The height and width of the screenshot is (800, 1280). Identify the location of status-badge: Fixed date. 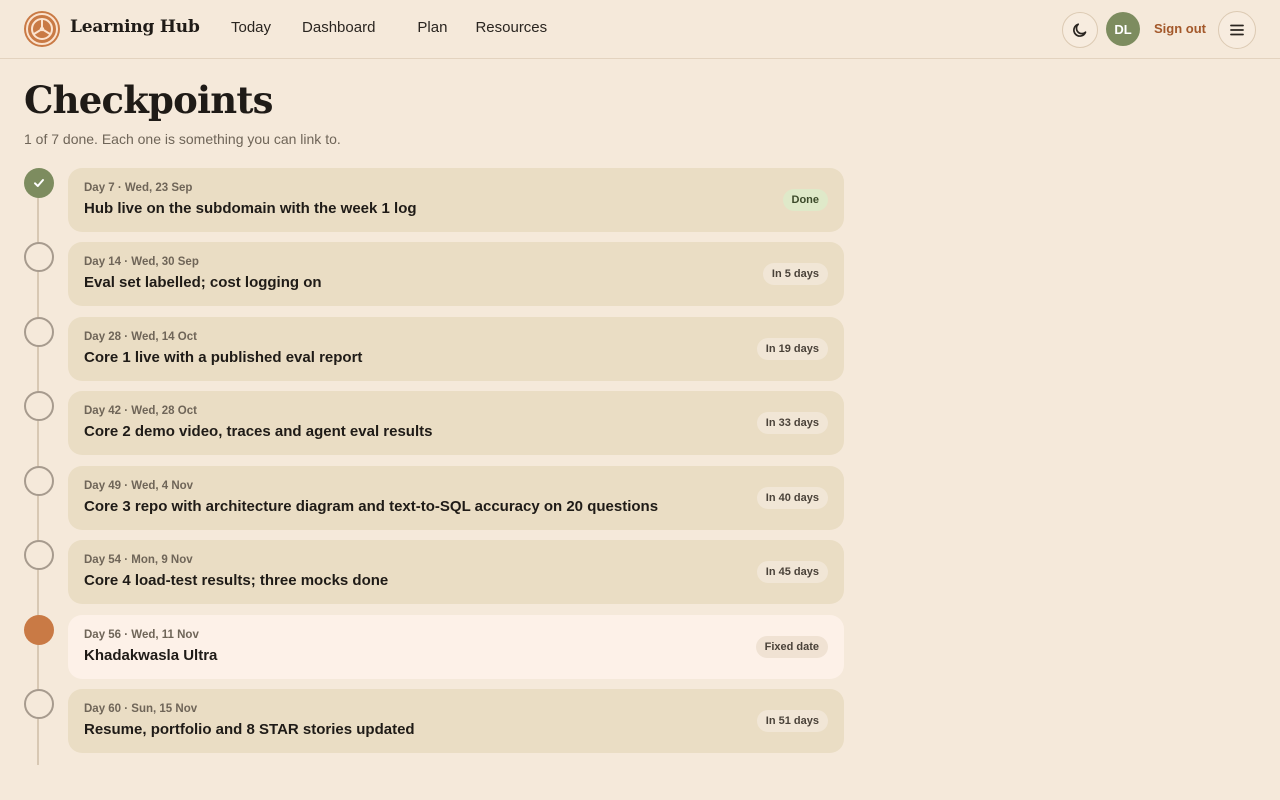
(791, 647).